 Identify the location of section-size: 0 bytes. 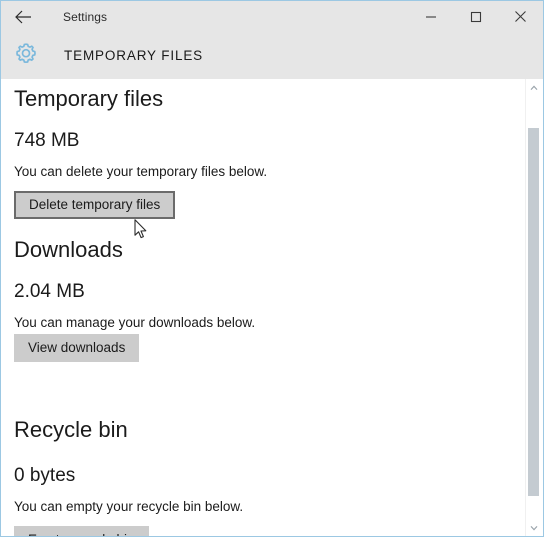
(45, 475).